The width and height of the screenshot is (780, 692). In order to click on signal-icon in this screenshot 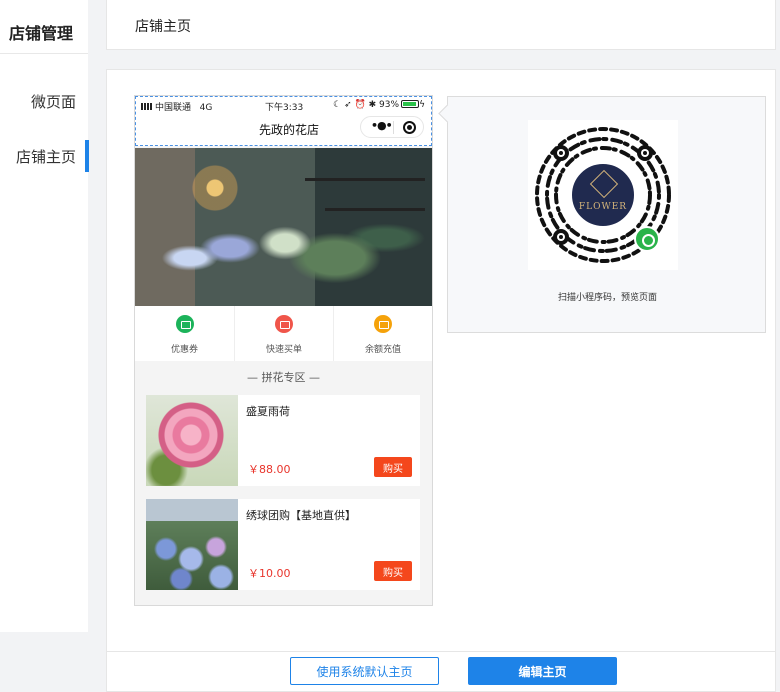, I will do `click(147, 106)`.